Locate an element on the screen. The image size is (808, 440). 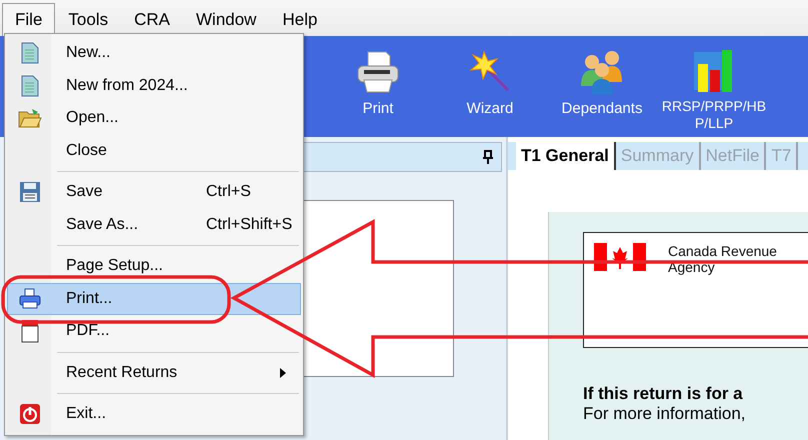
menu-bar-item: File is located at coordinates (29, 19).